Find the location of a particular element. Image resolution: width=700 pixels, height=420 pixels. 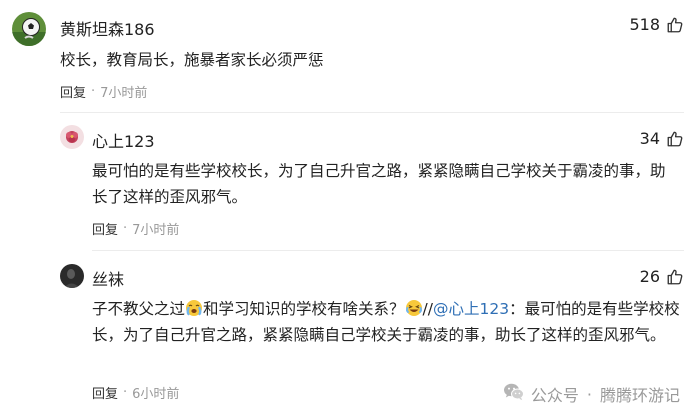

comment-text-part: // is located at coordinates (427, 309).